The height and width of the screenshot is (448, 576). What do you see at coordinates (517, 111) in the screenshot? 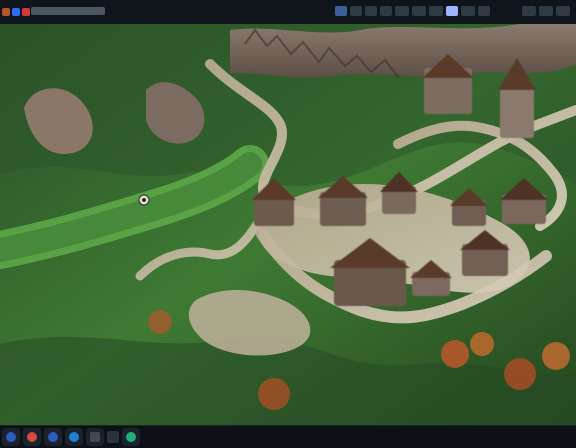
I see `castle-tower` at bounding box center [517, 111].